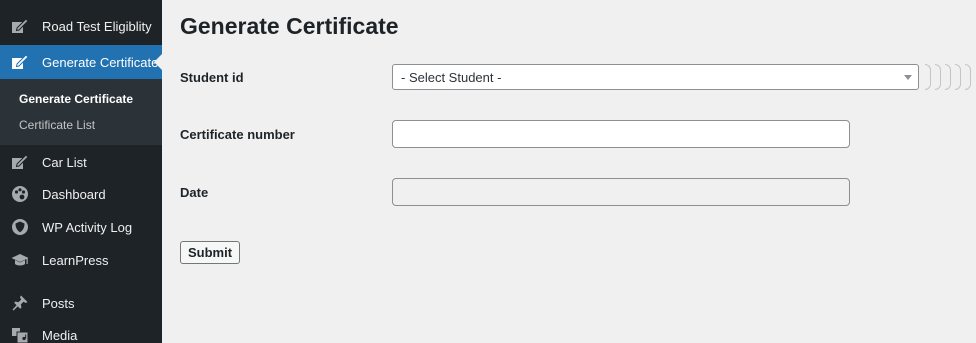  Describe the element at coordinates (237, 134) in the screenshot. I see `certificate-number-label: Certificate number` at that location.